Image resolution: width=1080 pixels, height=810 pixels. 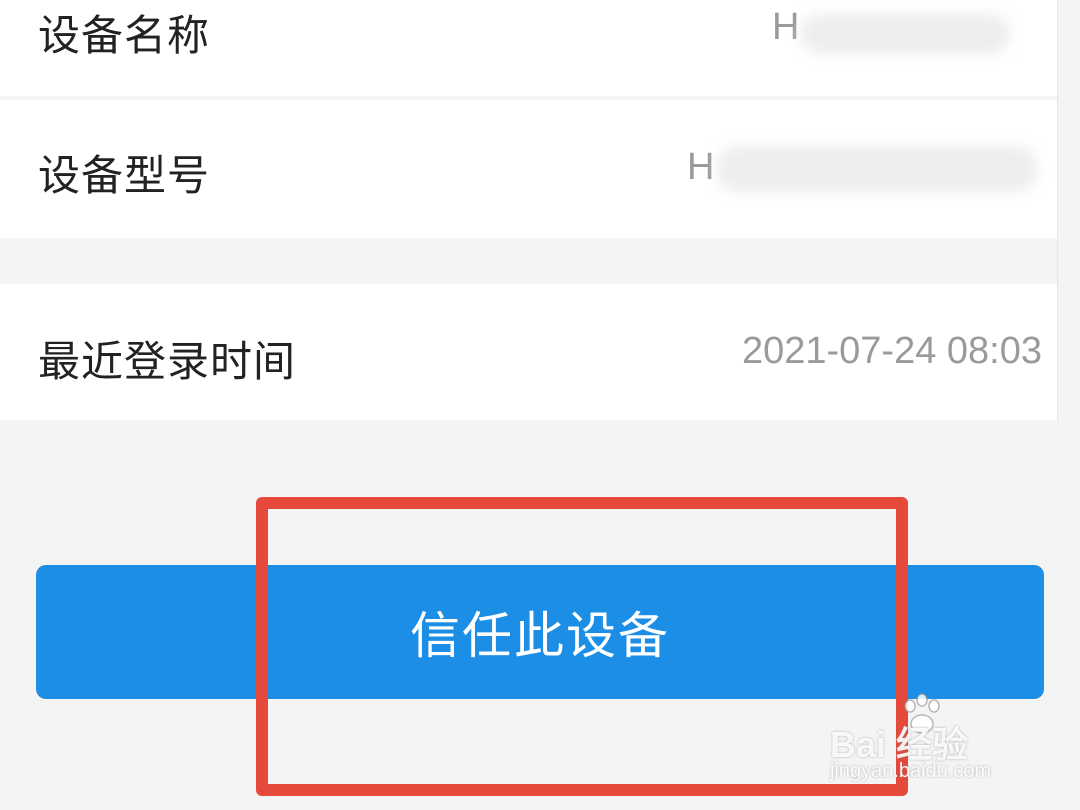 What do you see at coordinates (911, 771) in the screenshot?
I see `watermark-site: jingyan.baidu.com` at bounding box center [911, 771].